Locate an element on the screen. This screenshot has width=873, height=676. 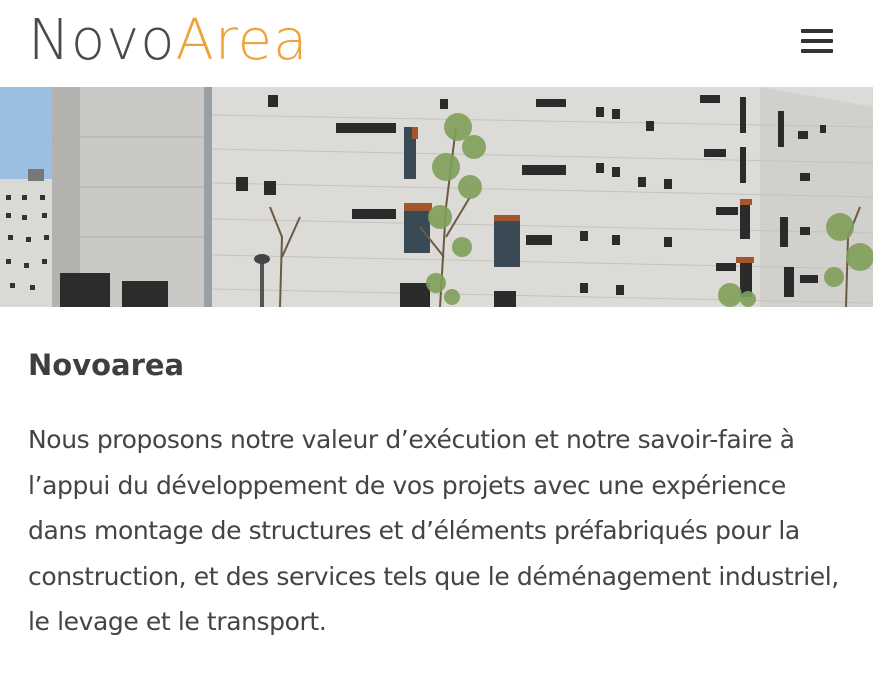
brand-logo: NovoArea is located at coordinates (168, 41).